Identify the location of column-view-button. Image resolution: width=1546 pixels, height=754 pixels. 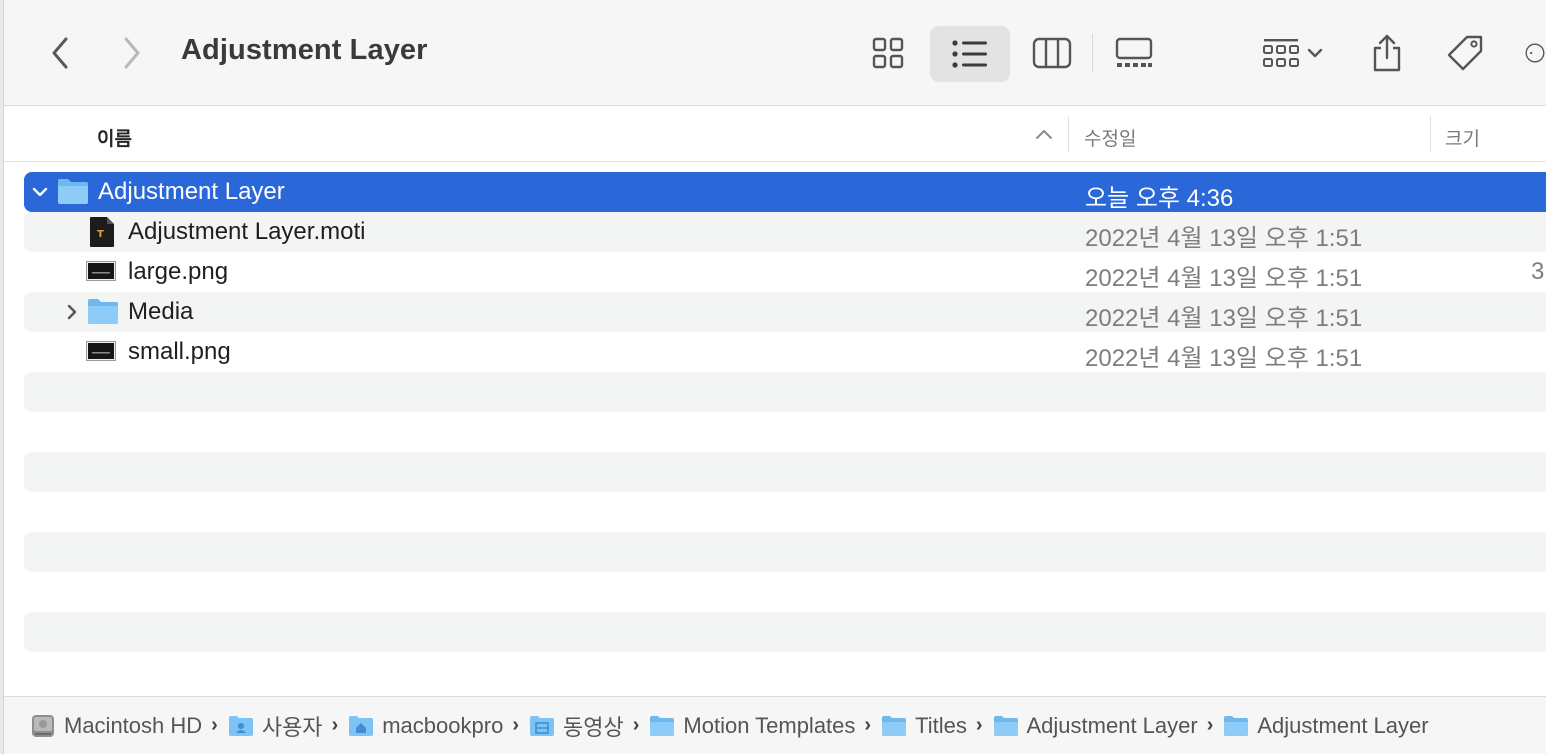
(1052, 53).